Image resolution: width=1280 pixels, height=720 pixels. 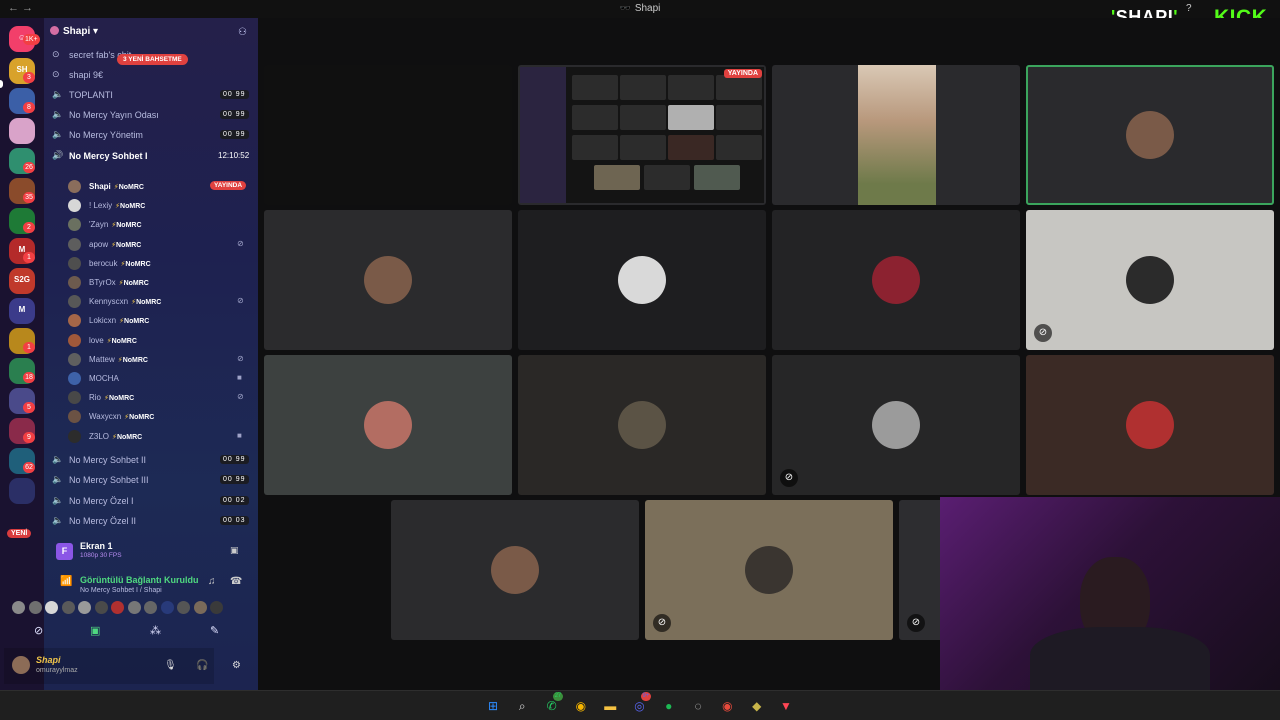 What do you see at coordinates (161, 264) in the screenshot?
I see `voice-member: berocuk ⚡NoMRC` at bounding box center [161, 264].